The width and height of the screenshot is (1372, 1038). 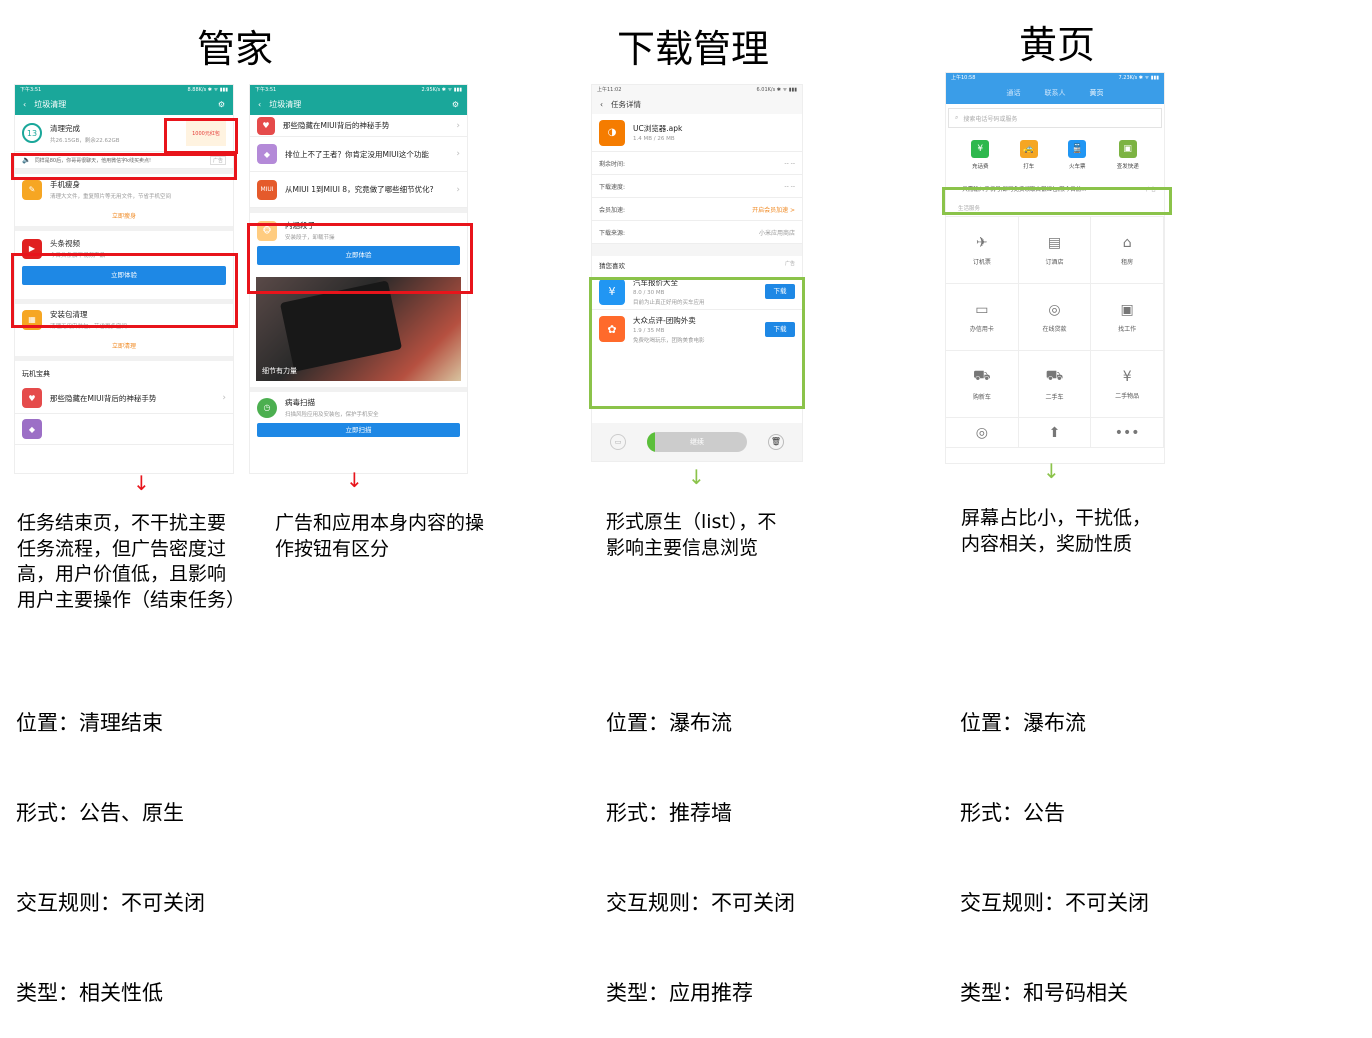 What do you see at coordinates (300, 402) in the screenshot?
I see `virus-title: 病毒扫描` at bounding box center [300, 402].